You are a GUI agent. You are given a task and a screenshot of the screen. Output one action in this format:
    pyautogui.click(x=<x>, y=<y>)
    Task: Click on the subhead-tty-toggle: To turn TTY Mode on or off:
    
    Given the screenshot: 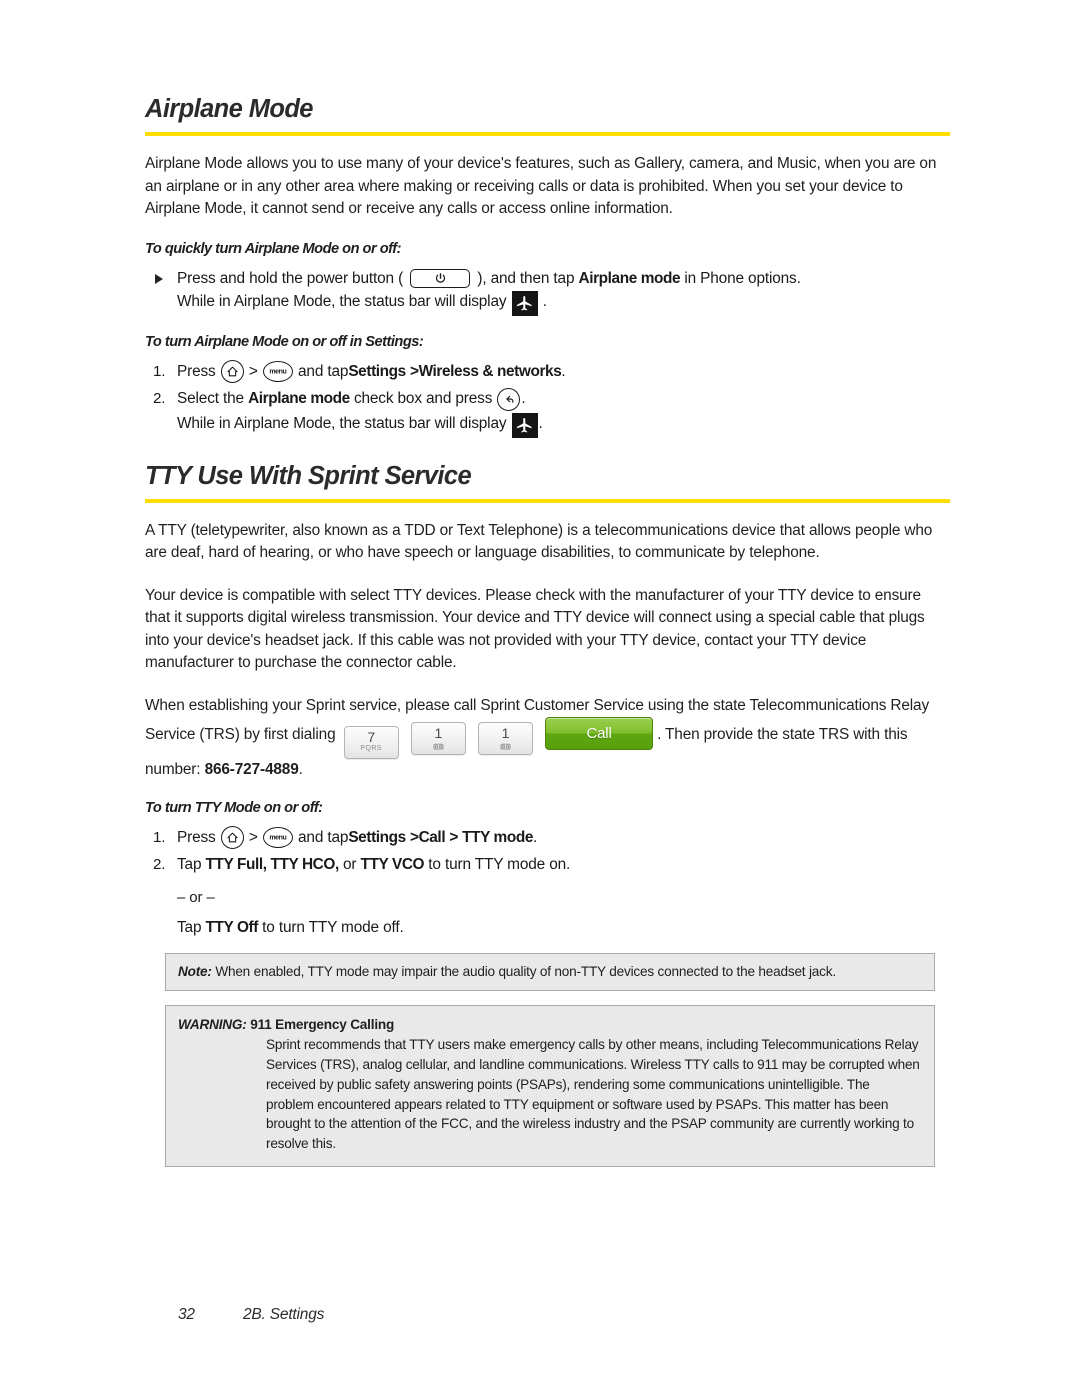 What is the action you would take?
    pyautogui.click(x=234, y=807)
    